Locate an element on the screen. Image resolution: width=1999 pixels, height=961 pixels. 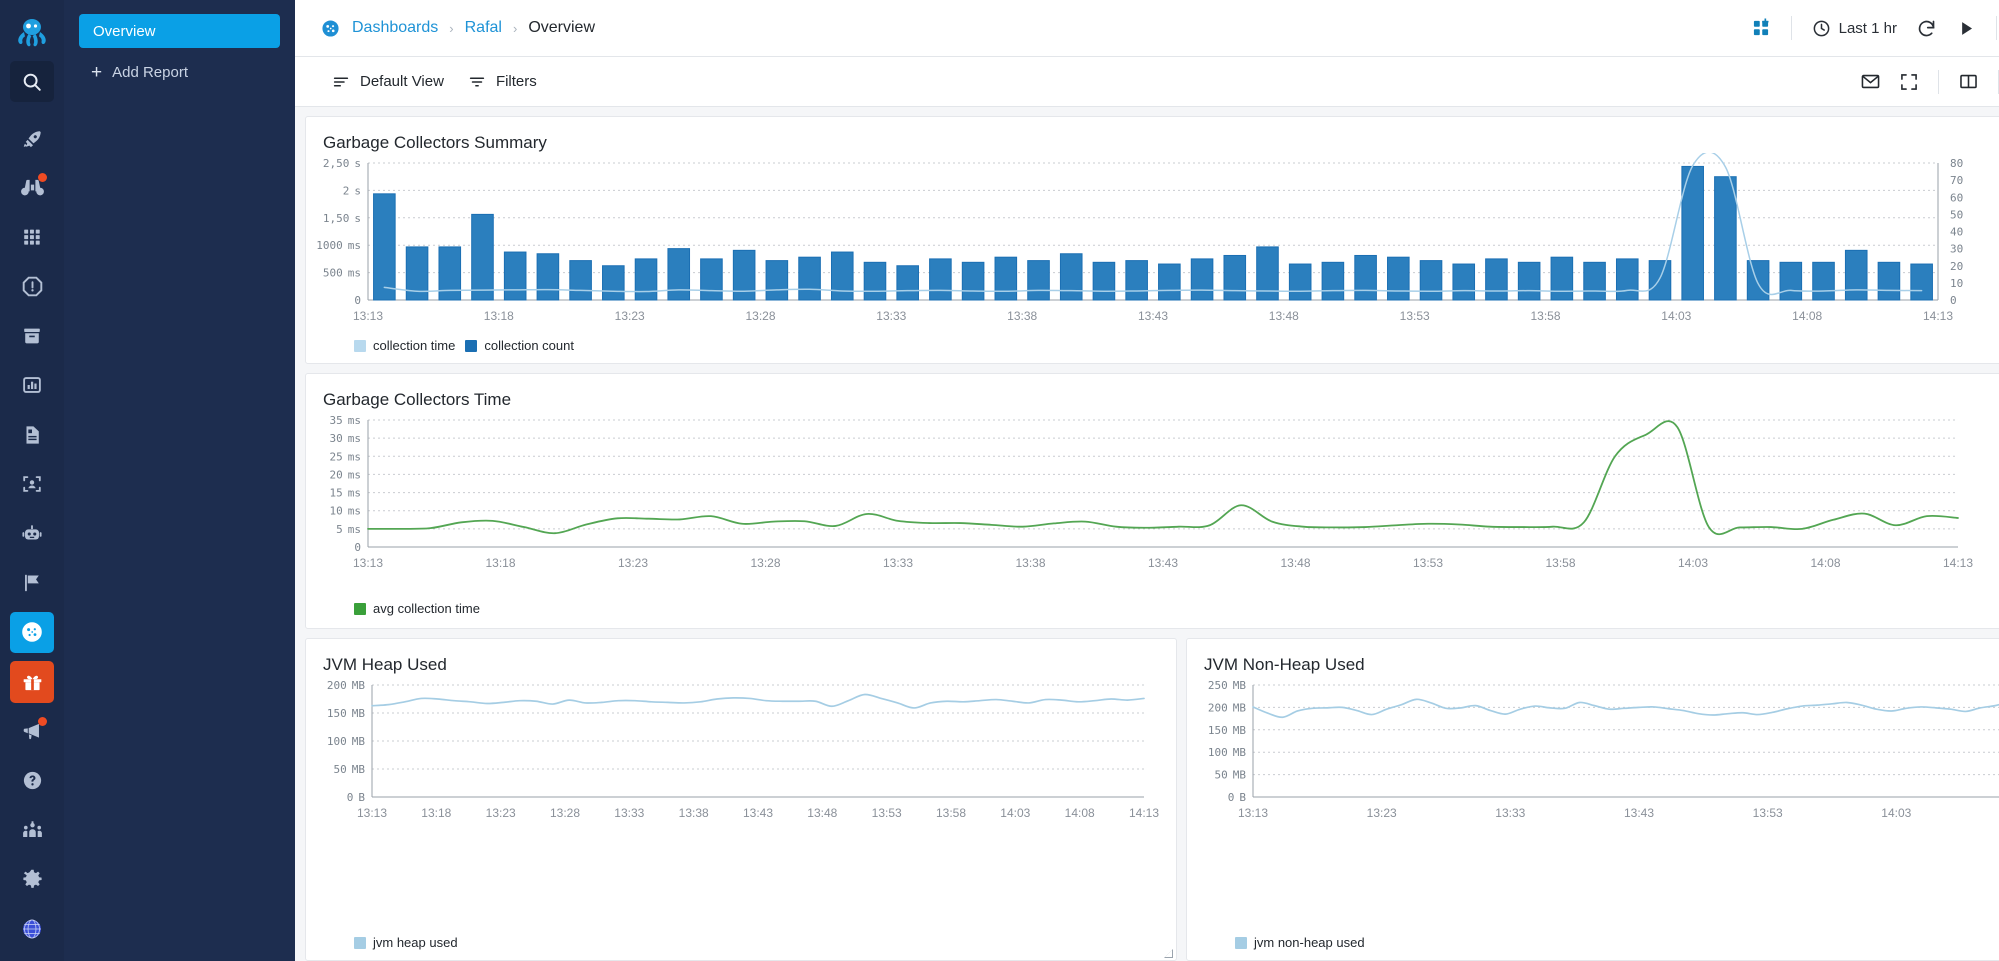
refresh-icon is located at coordinates (1926, 28).